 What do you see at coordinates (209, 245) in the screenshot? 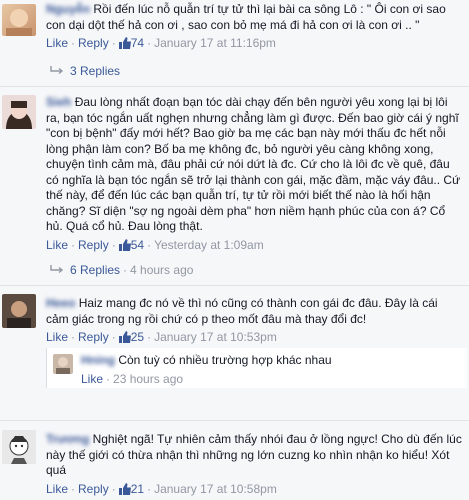
I see `comment-timestamp: Yesterday at 1:09am` at bounding box center [209, 245].